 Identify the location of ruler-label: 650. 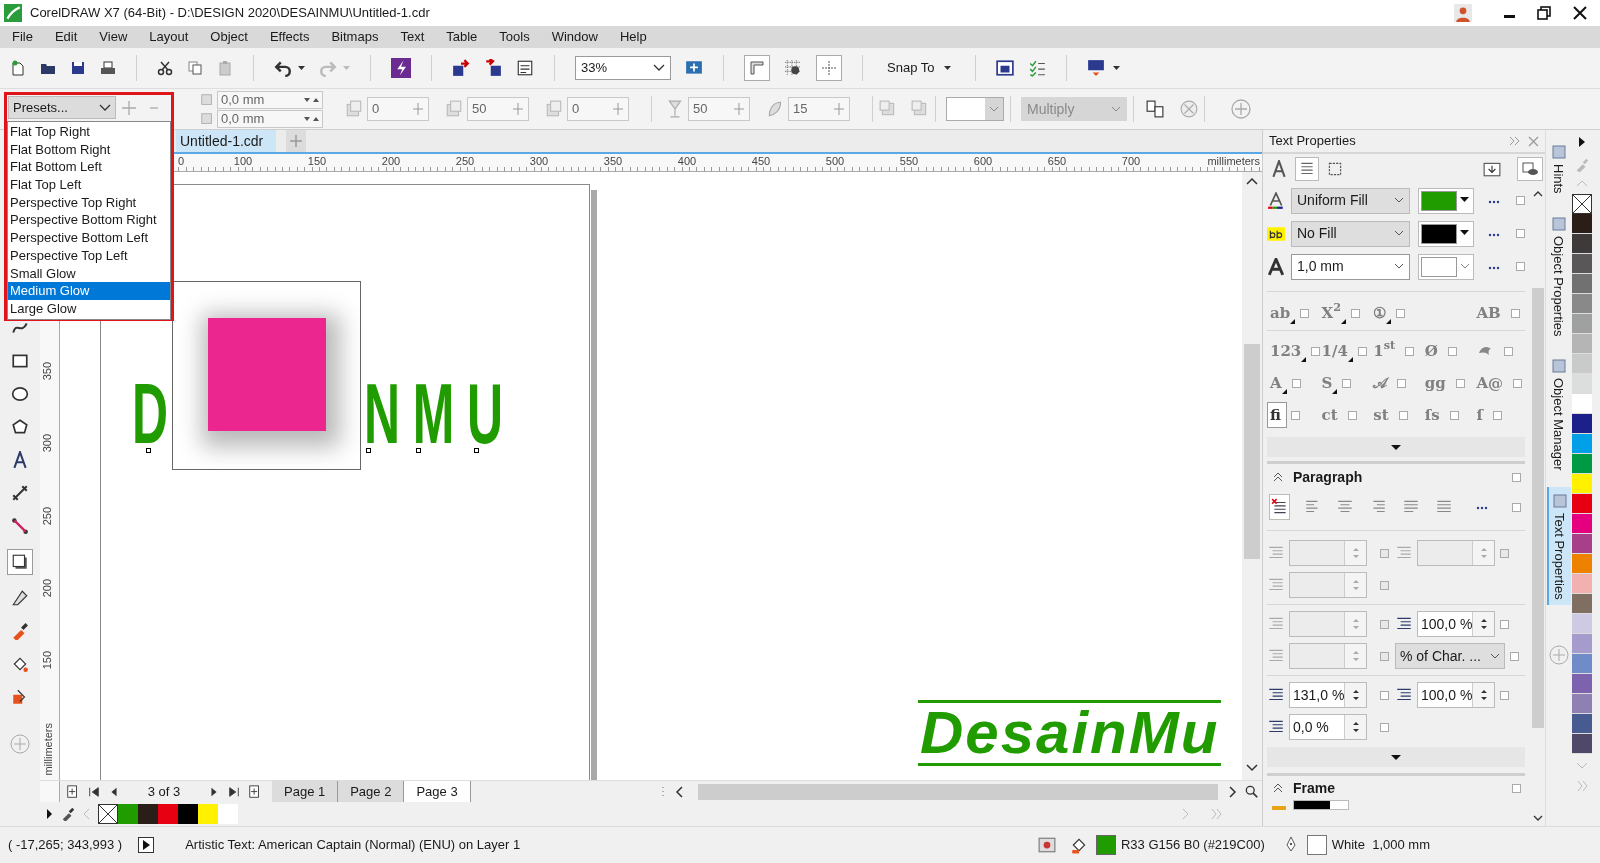
(1057, 161).